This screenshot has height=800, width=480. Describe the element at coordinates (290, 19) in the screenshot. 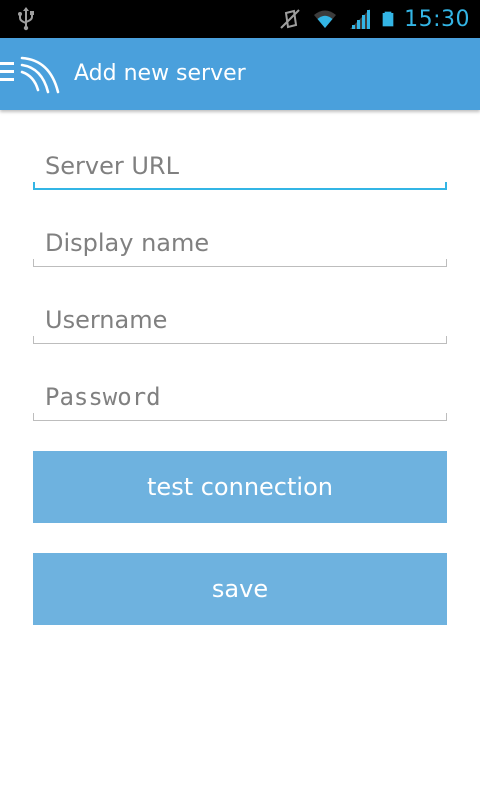

I see `vibrate-mute-icon` at that location.